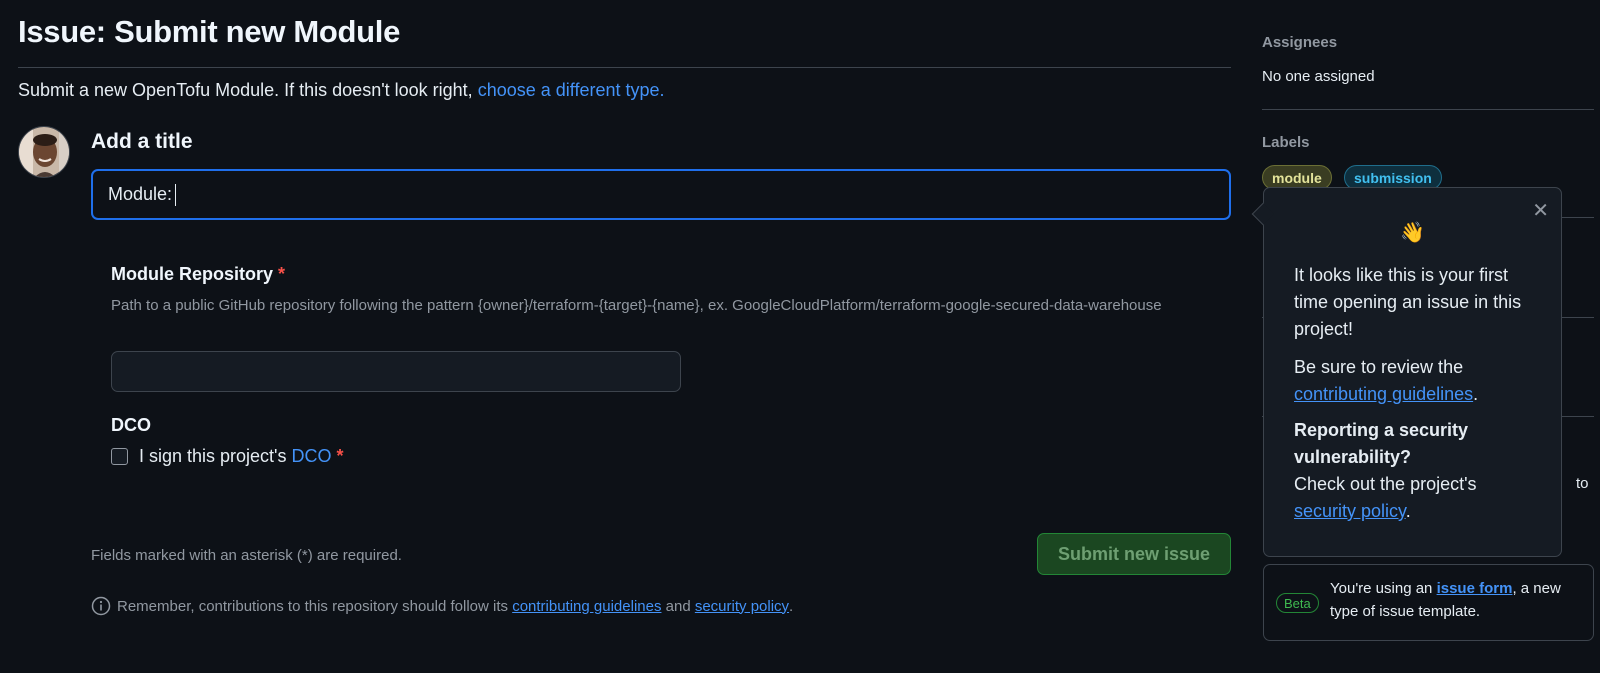  I want to click on add-title-label: Add a title, so click(142, 141).